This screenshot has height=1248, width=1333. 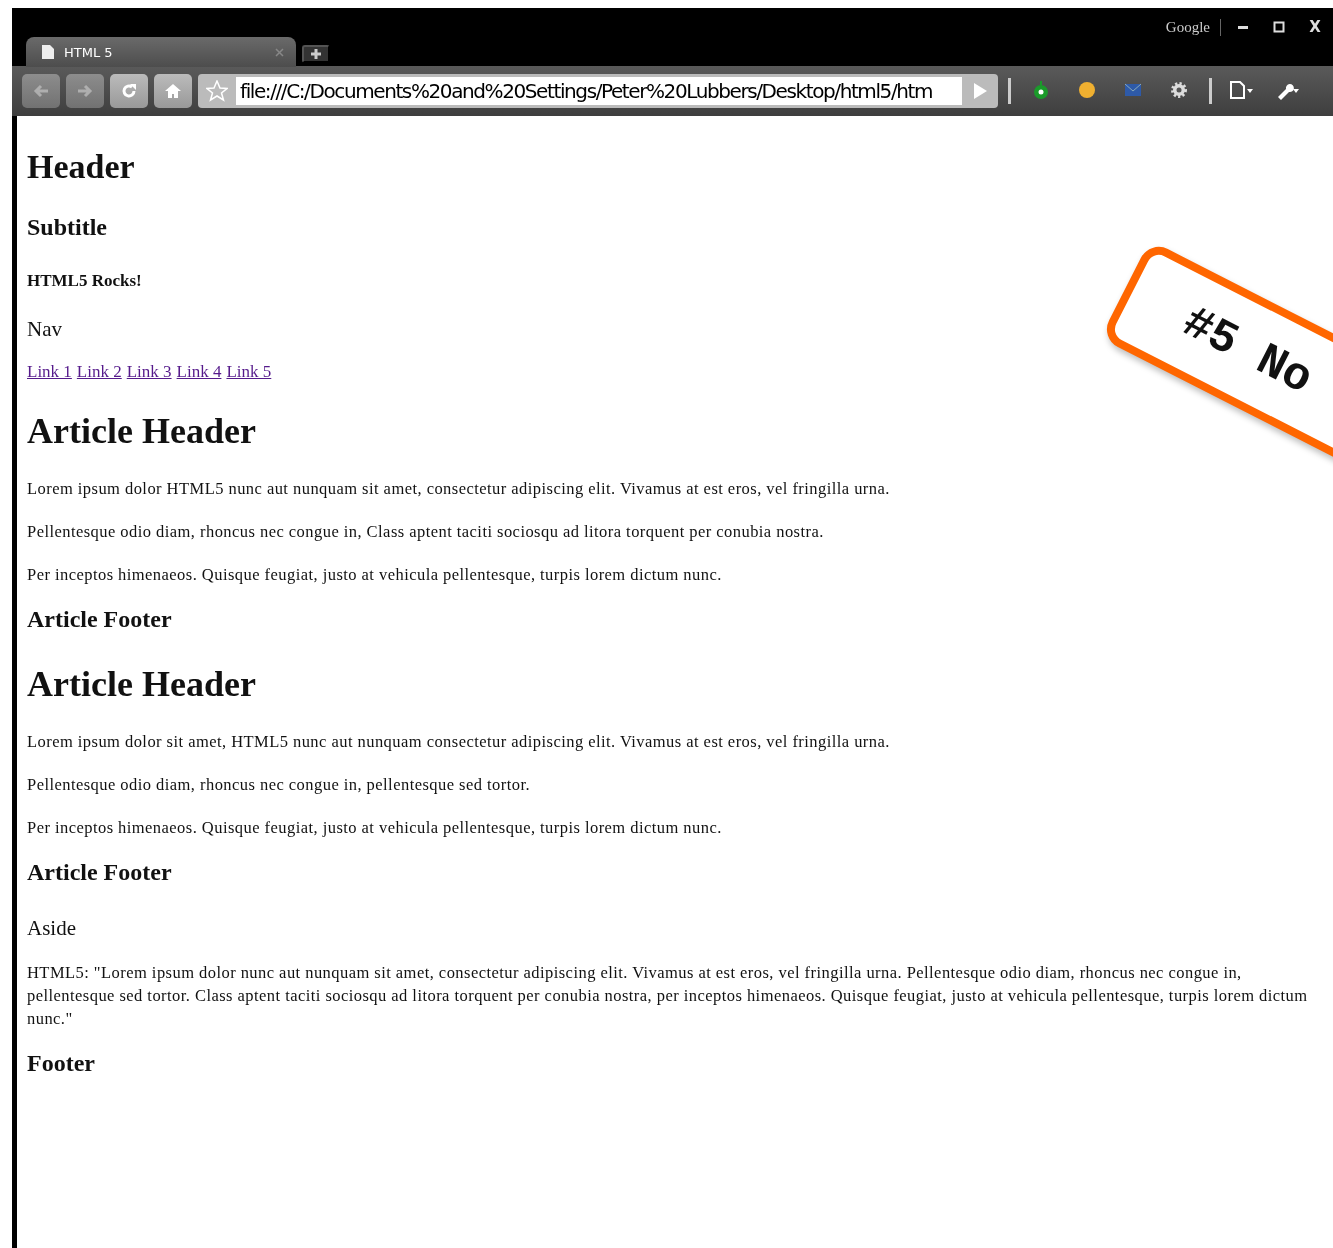 I want to click on address-bar: file:///C:/Documents%20and%20Settings/Peter%20Lubbers/Desktop/html5/htm, so click(x=598, y=91).